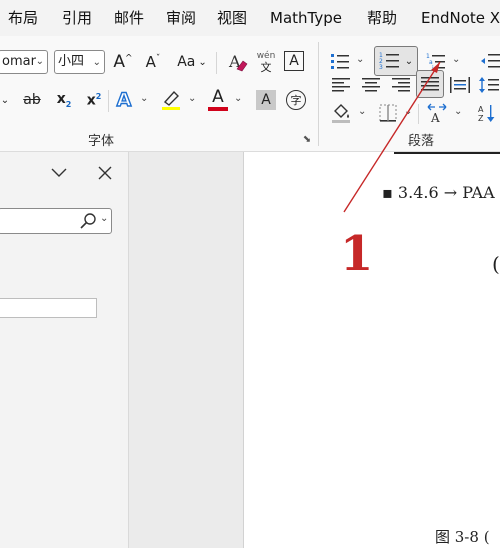 The height and width of the screenshot is (548, 500). I want to click on character-shading-label: A, so click(266, 100).